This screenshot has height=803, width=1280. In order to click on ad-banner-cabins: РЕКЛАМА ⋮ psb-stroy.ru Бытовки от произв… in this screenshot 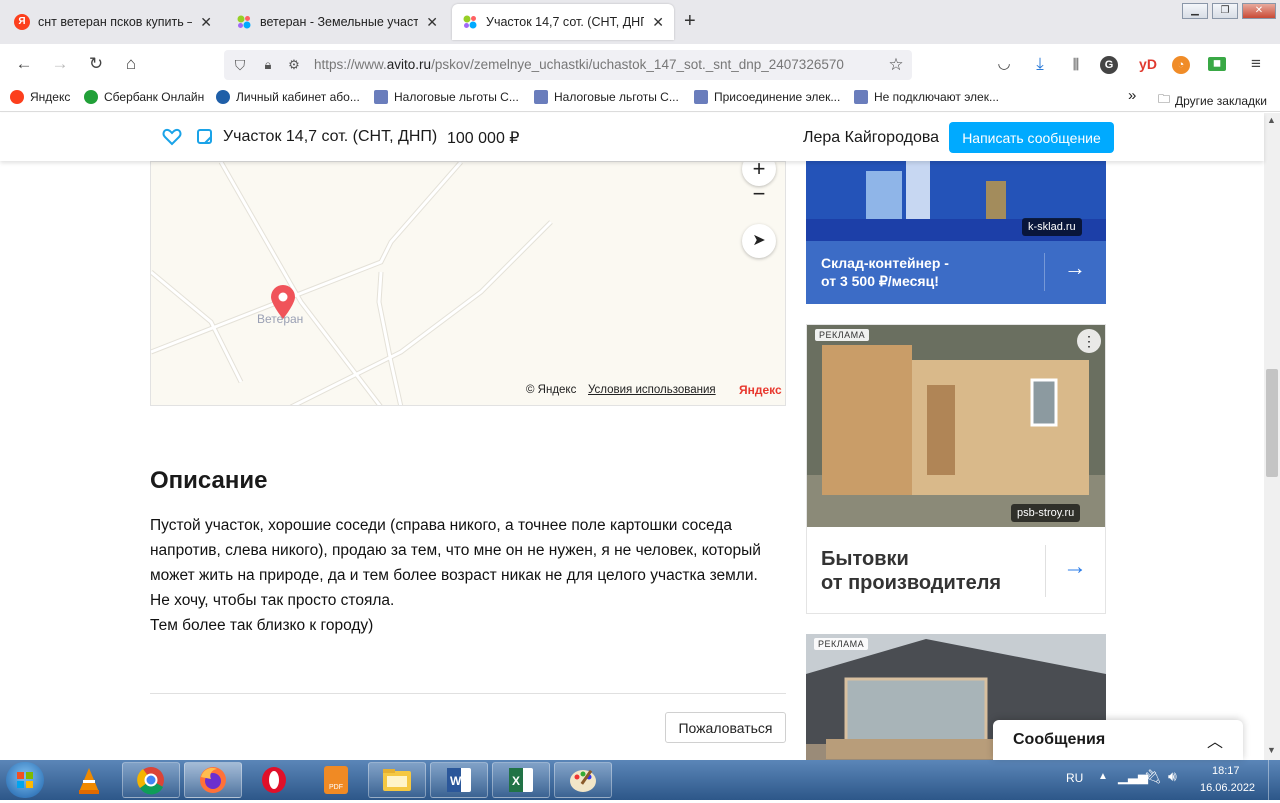, I will do `click(956, 469)`.